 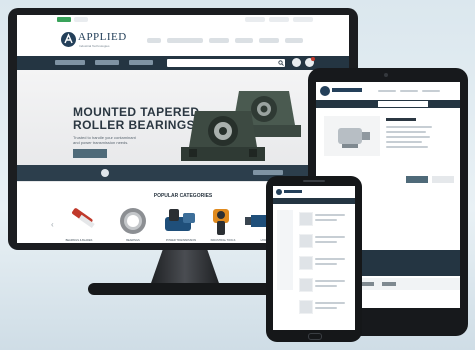 I want to click on category-image-power-tools, so click(x=180, y=220).